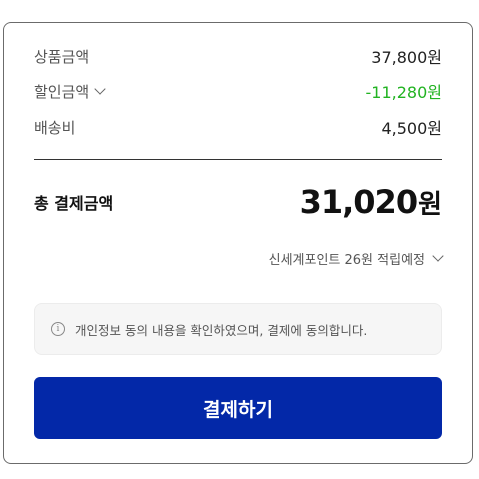 Image resolution: width=479 pixels, height=479 pixels. I want to click on consent-notice-text: 개인정보 동의 내용을 확인하였으며, 결제에 동의합니다., so click(221, 330).